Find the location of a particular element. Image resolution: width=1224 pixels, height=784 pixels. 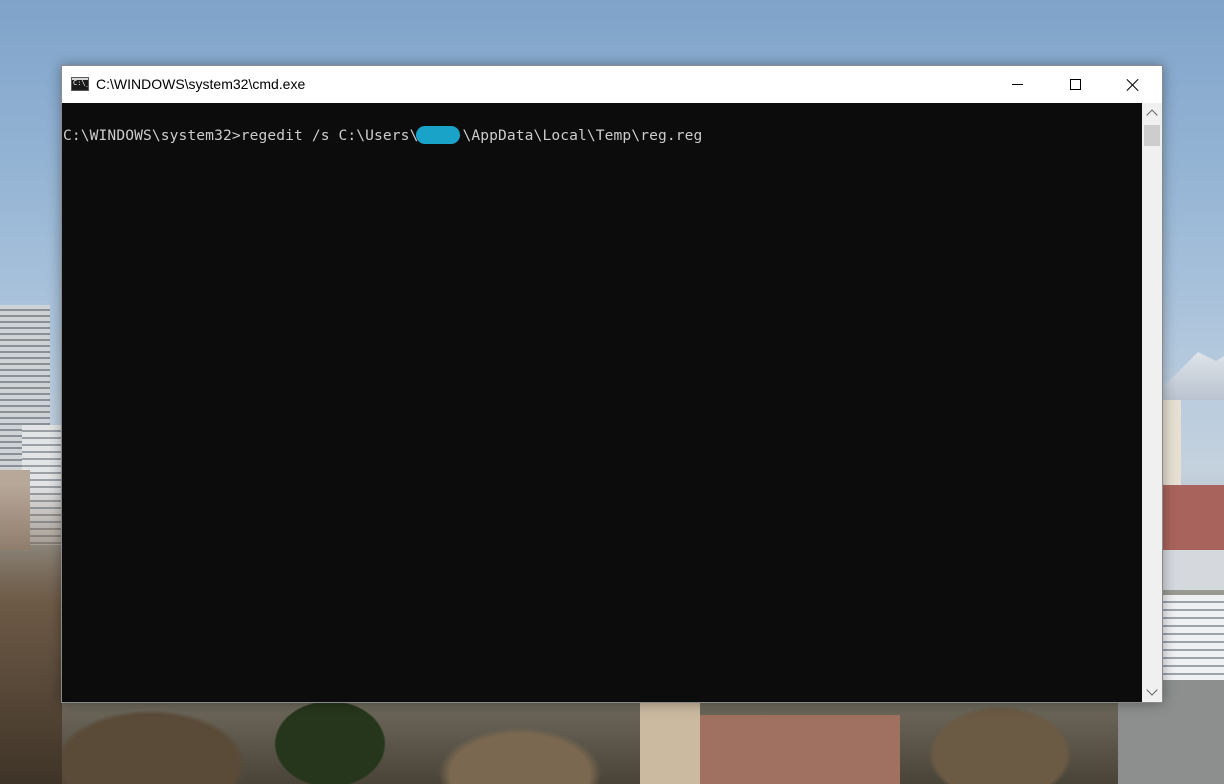

wallpaper-trees is located at coordinates (31, 634).